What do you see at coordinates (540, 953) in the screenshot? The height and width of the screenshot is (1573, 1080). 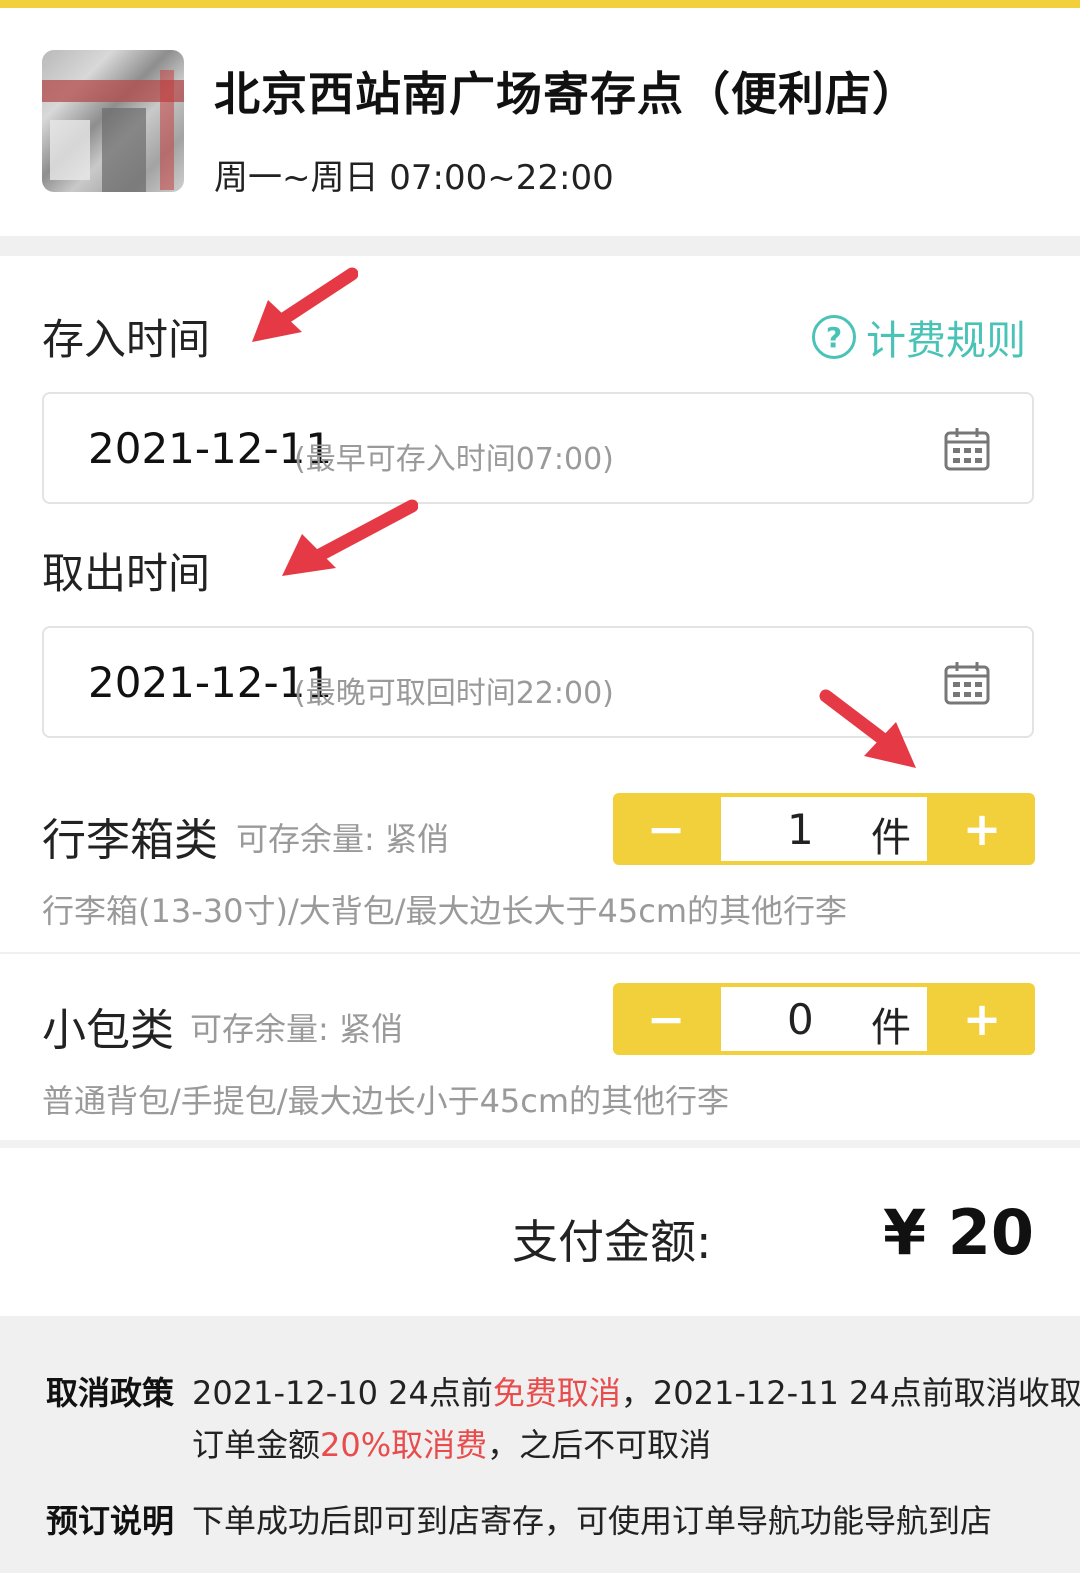 I see `row-divider` at bounding box center [540, 953].